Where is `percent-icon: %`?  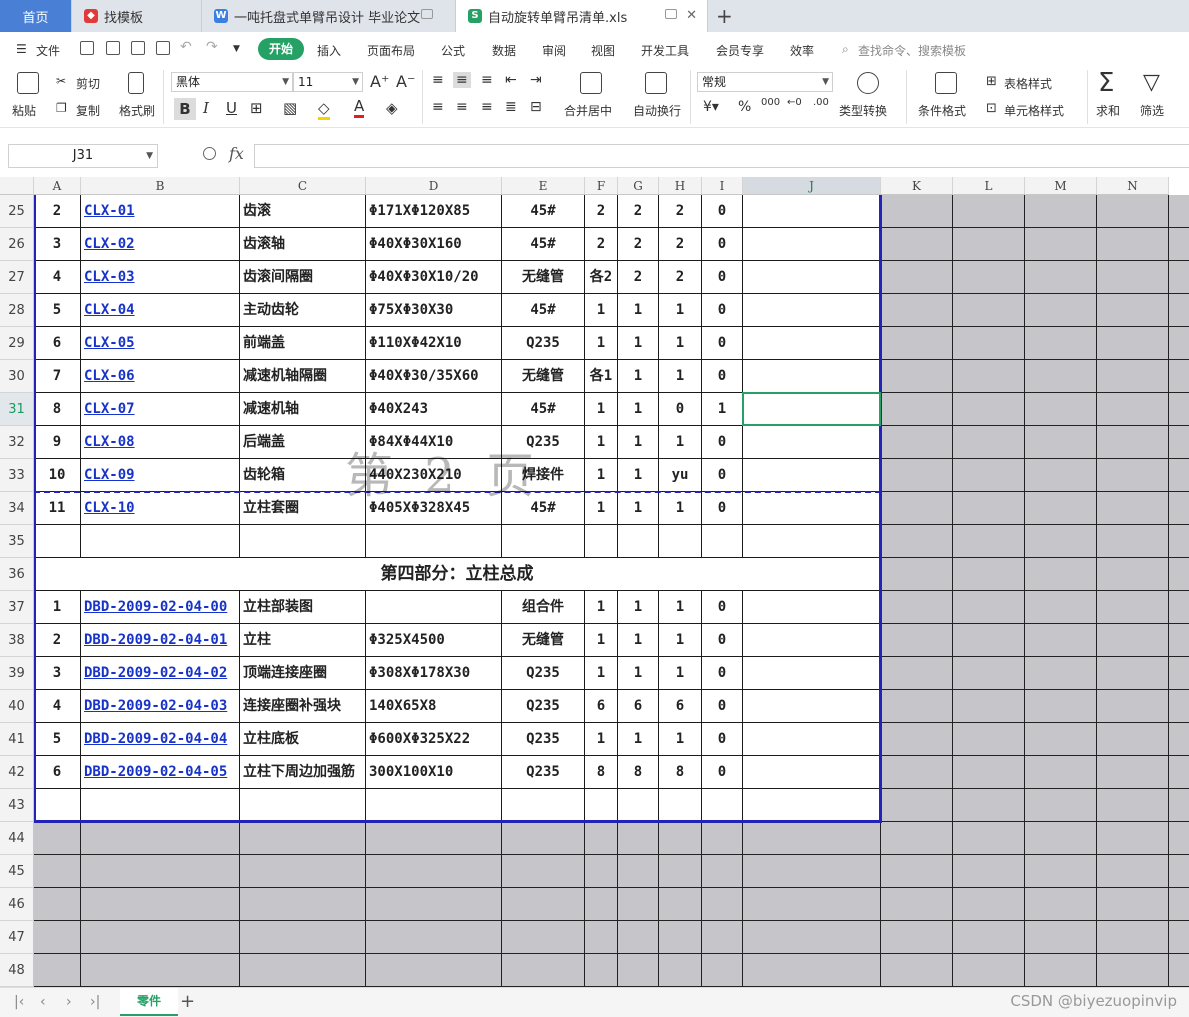 percent-icon: % is located at coordinates (744, 107).